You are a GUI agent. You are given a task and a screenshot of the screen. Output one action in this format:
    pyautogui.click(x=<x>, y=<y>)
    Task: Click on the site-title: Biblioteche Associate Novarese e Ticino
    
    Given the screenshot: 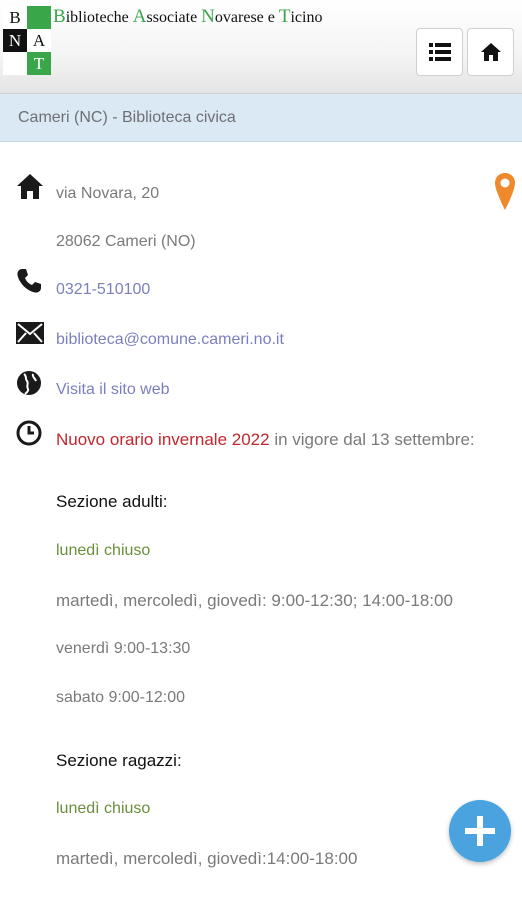 What is the action you would take?
    pyautogui.click(x=188, y=16)
    